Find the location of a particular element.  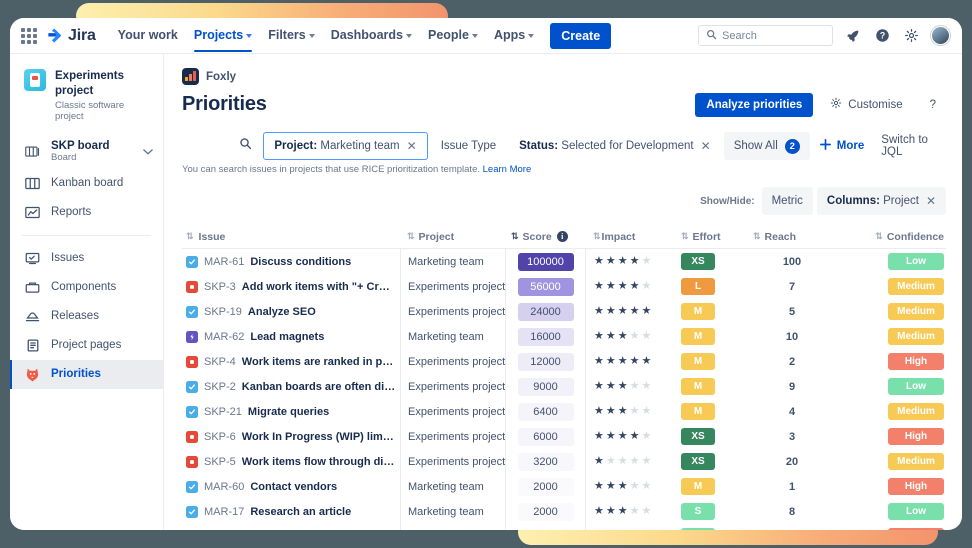

column-header-effort: ⇅ Effort is located at coordinates (709, 237).